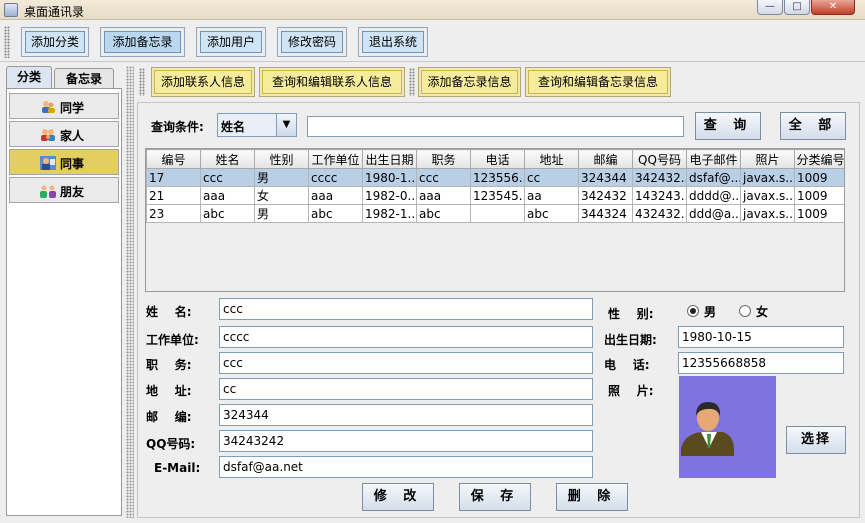 The height and width of the screenshot is (523, 865). What do you see at coordinates (813, 126) in the screenshot?
I see `all-button: 全 部` at bounding box center [813, 126].